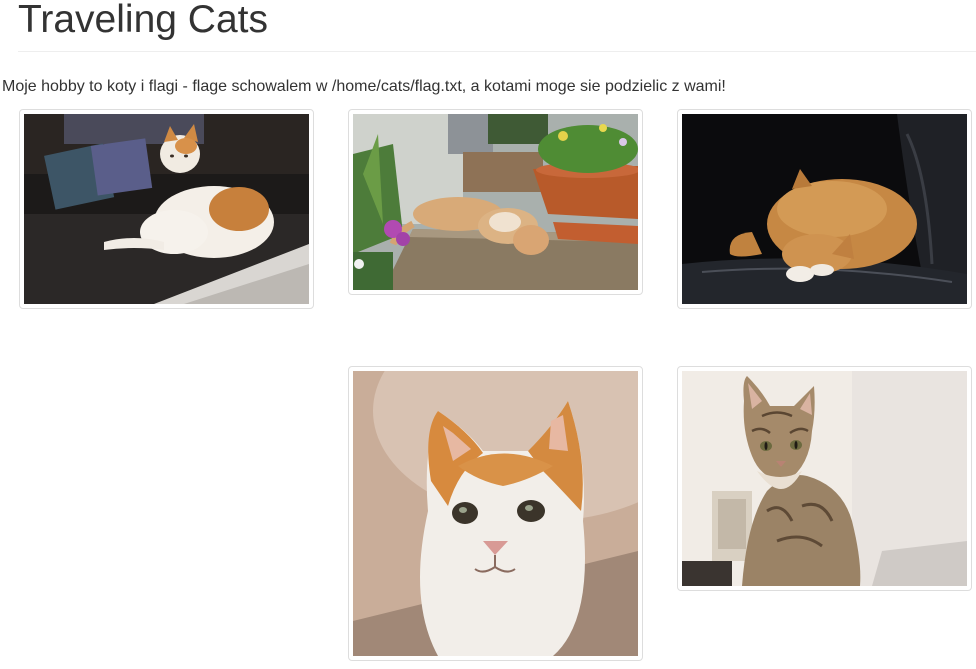 Image resolution: width=976 pixels, height=669 pixels. I want to click on page-header: Traveling Cats, so click(497, 26).